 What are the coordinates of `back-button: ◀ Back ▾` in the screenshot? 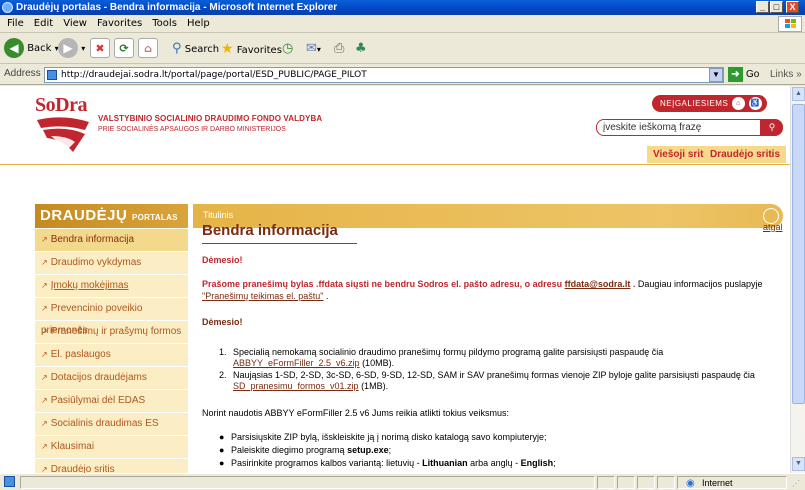 It's located at (31, 49).